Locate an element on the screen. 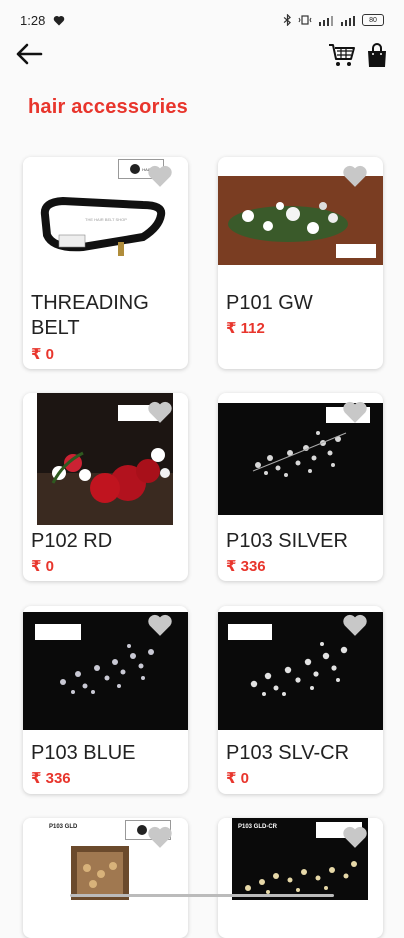 The height and width of the screenshot is (938, 404). image-label: P103 GLD is located at coordinates (63, 827).